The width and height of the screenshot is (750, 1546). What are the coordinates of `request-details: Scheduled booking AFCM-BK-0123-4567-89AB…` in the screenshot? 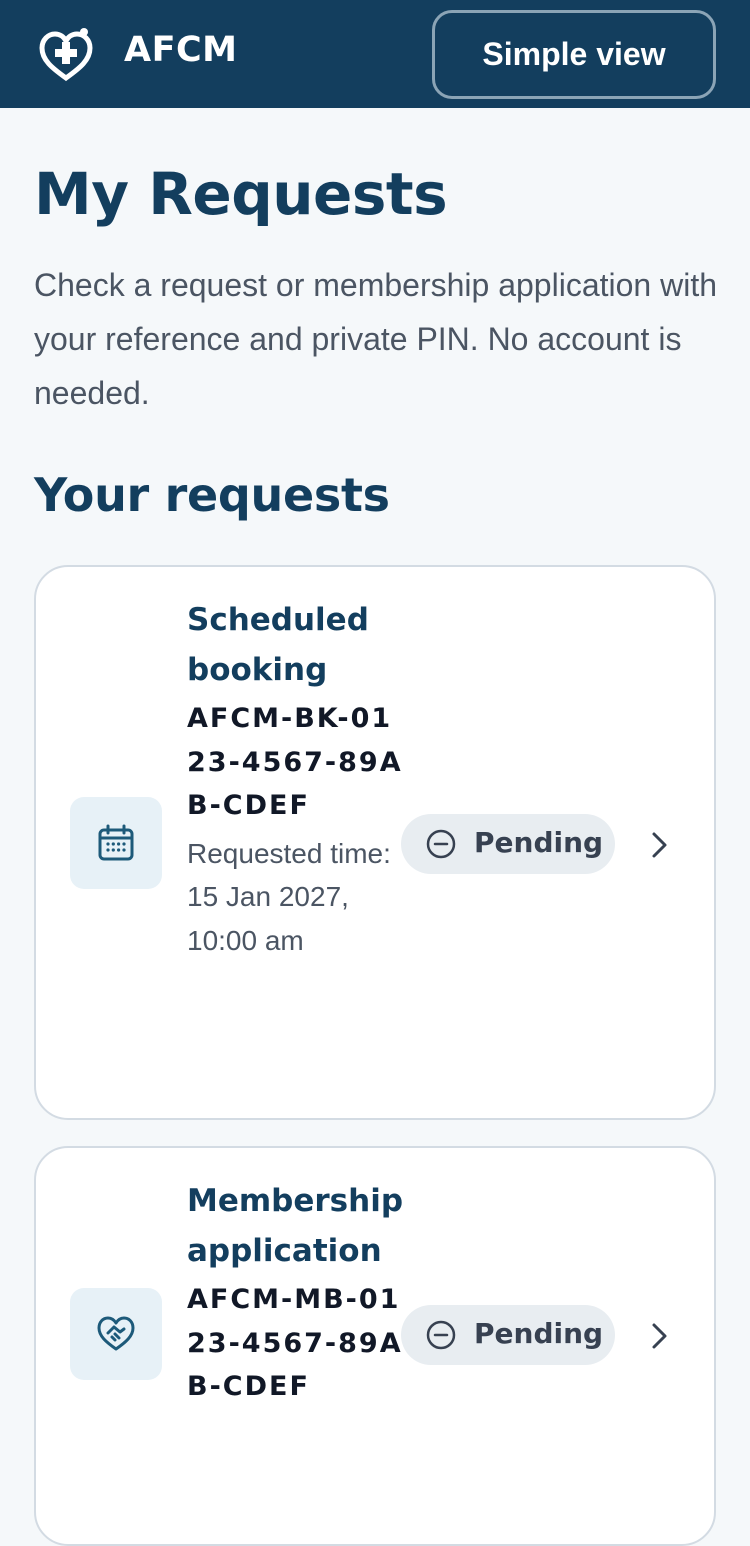 It's located at (297, 778).